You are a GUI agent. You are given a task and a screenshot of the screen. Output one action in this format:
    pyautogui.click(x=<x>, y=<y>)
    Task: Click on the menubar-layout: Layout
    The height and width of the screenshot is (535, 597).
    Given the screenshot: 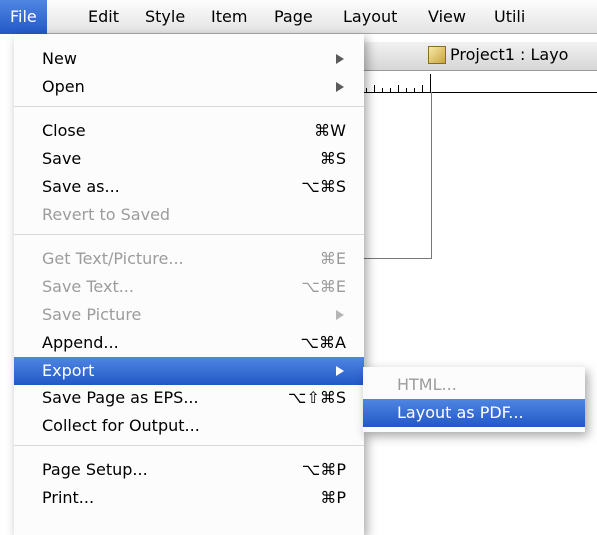 What is the action you would take?
    pyautogui.click(x=370, y=17)
    